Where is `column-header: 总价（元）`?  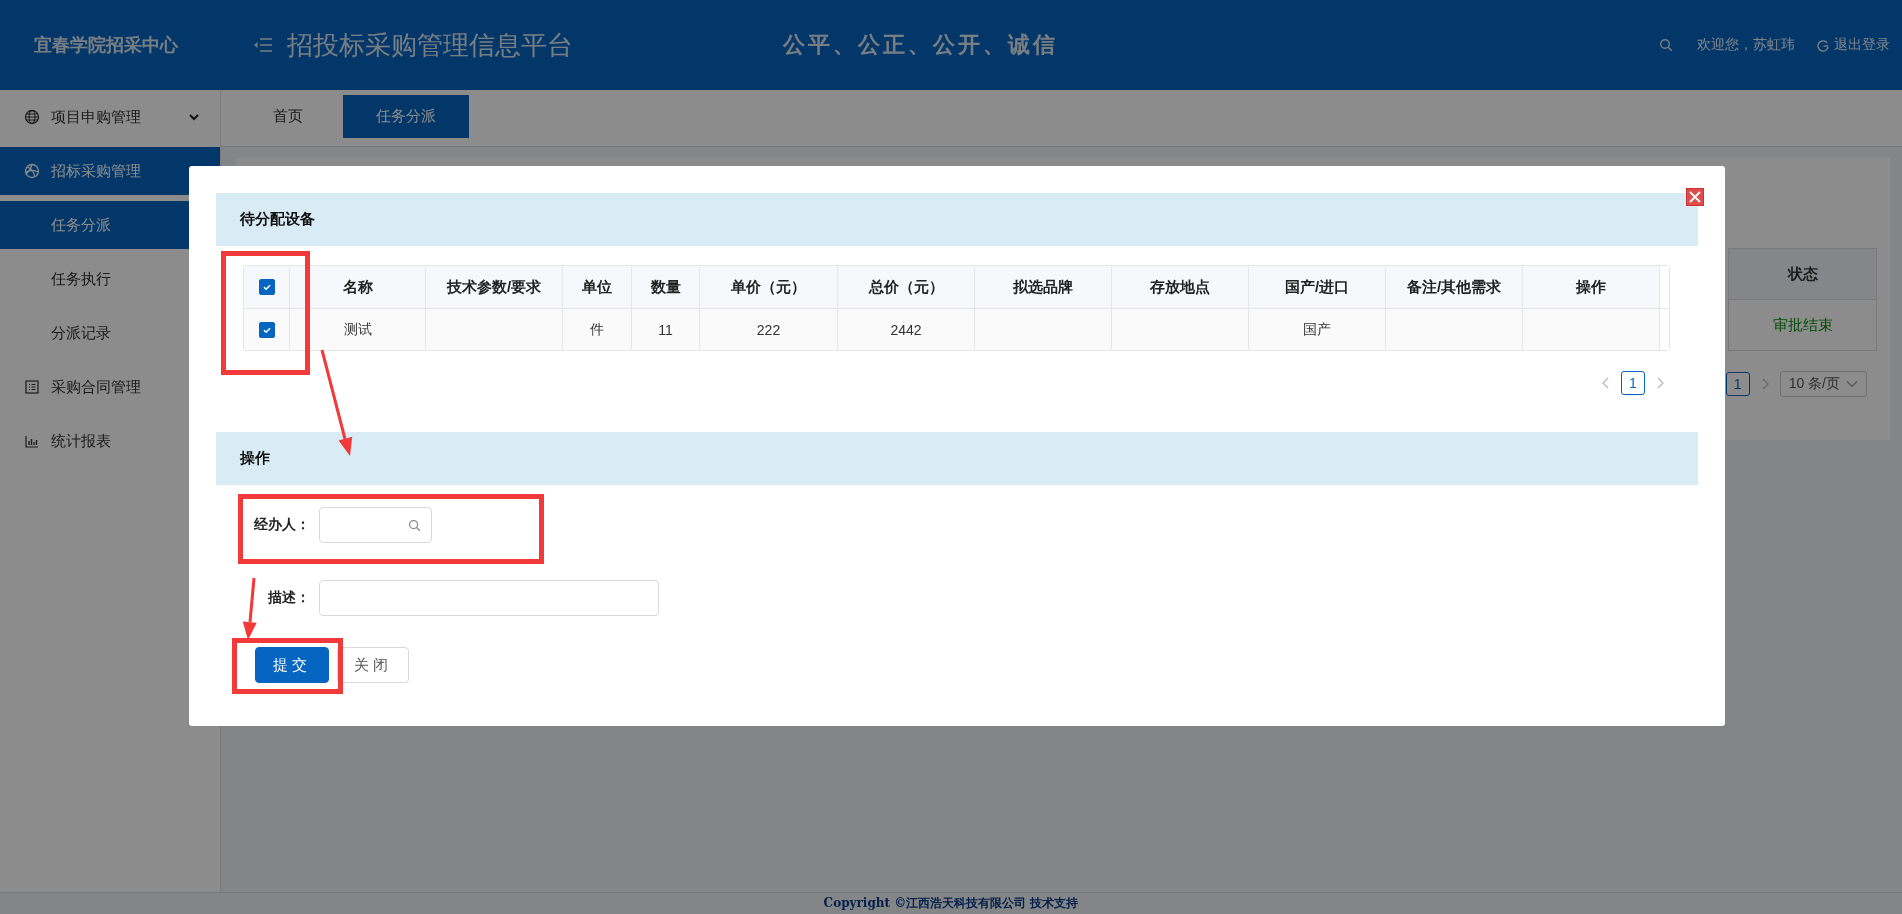 column-header: 总价（元） is located at coordinates (906, 287).